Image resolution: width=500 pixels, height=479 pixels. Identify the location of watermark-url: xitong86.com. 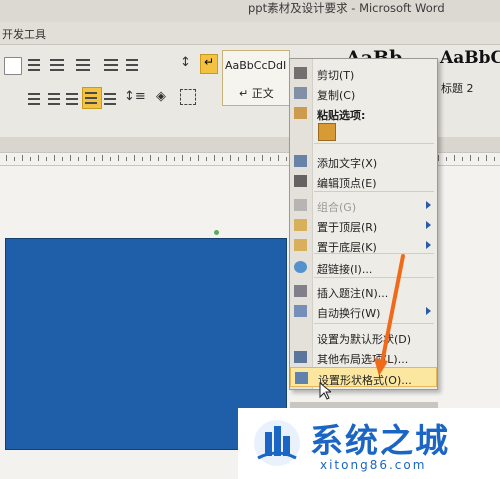
(373, 465).